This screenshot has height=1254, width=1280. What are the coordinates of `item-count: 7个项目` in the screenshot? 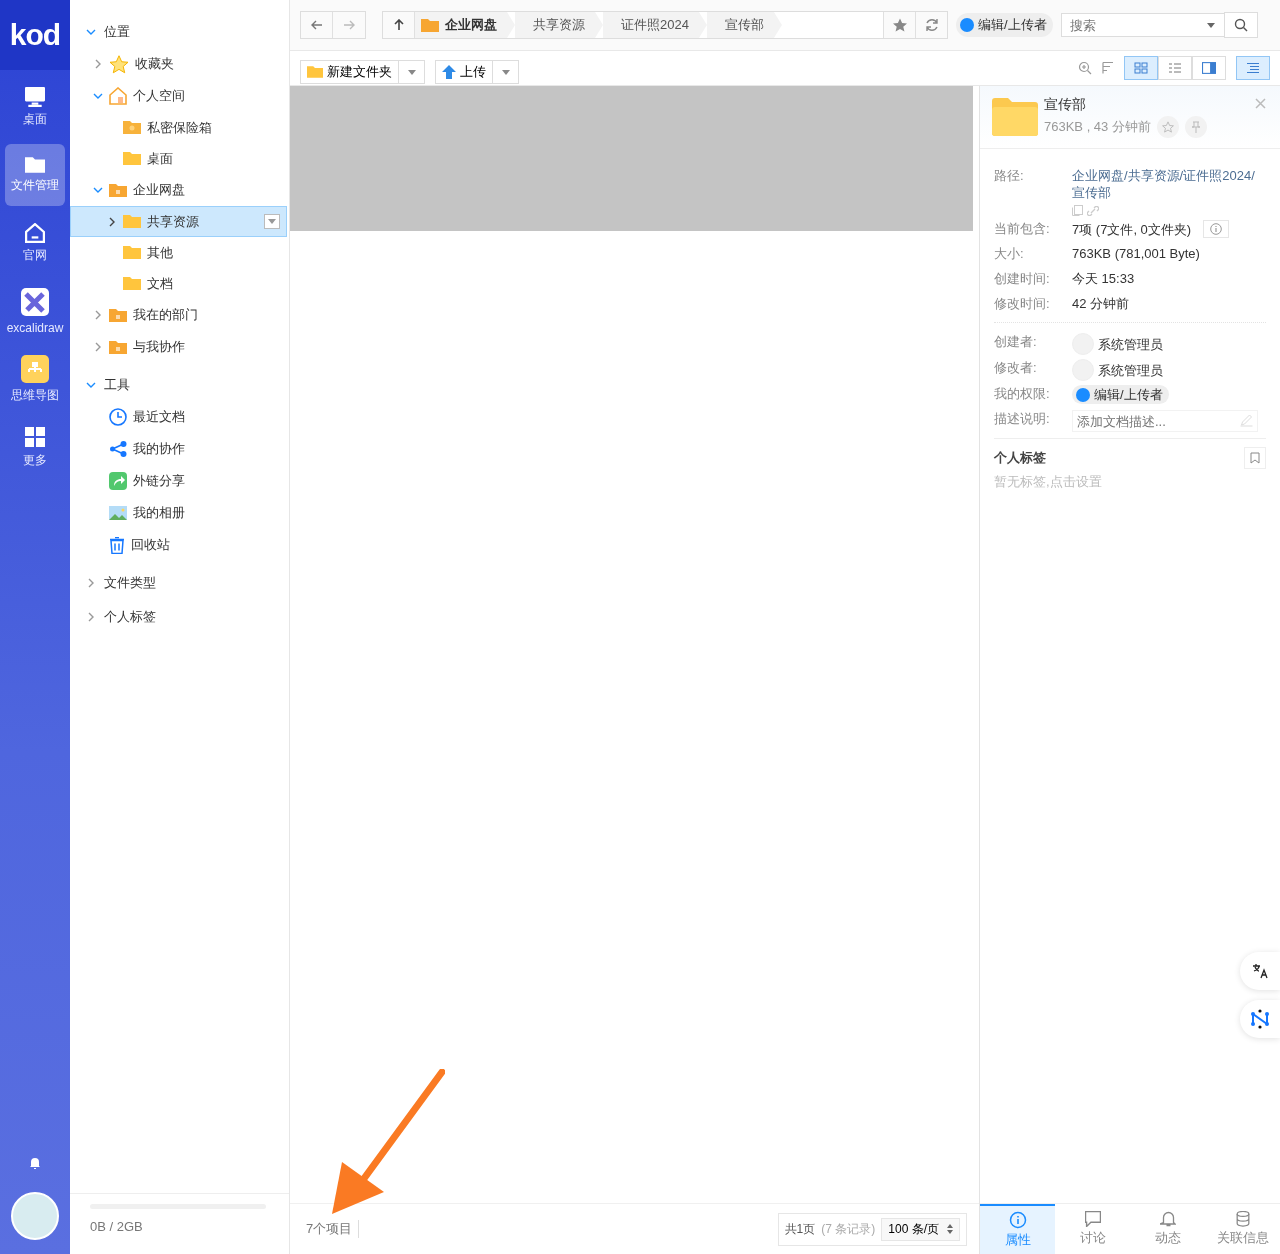 It's located at (333, 1229).